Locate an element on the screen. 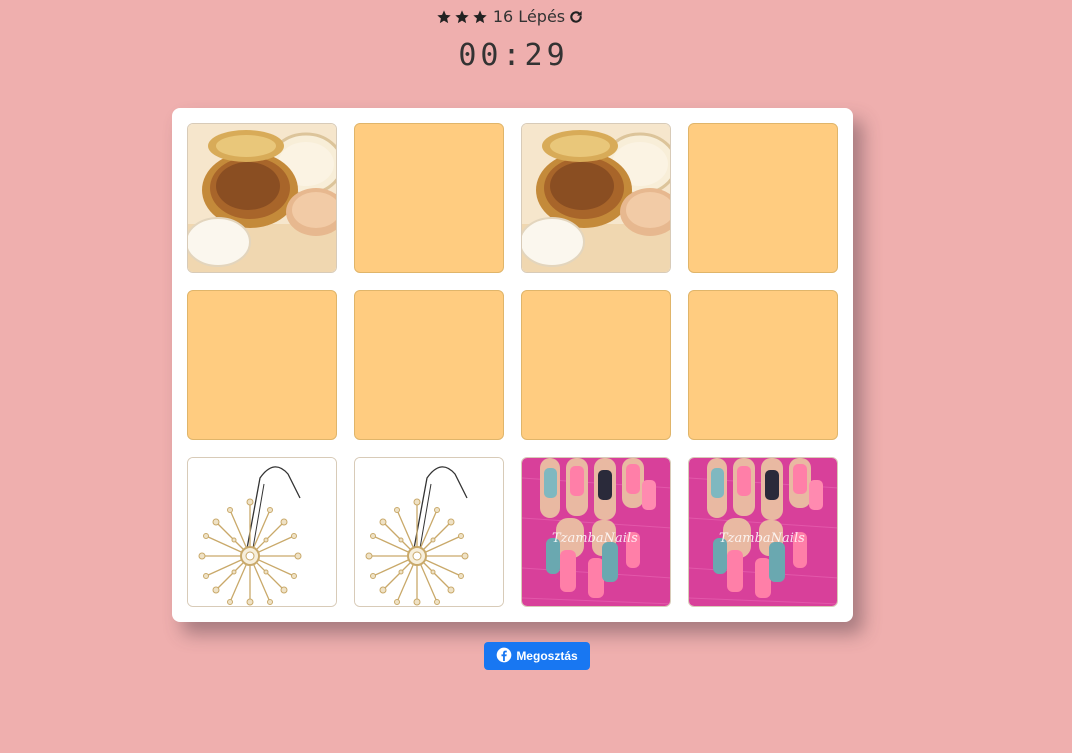 The image size is (1072, 753). share-button: Megosztás is located at coordinates (537, 656).